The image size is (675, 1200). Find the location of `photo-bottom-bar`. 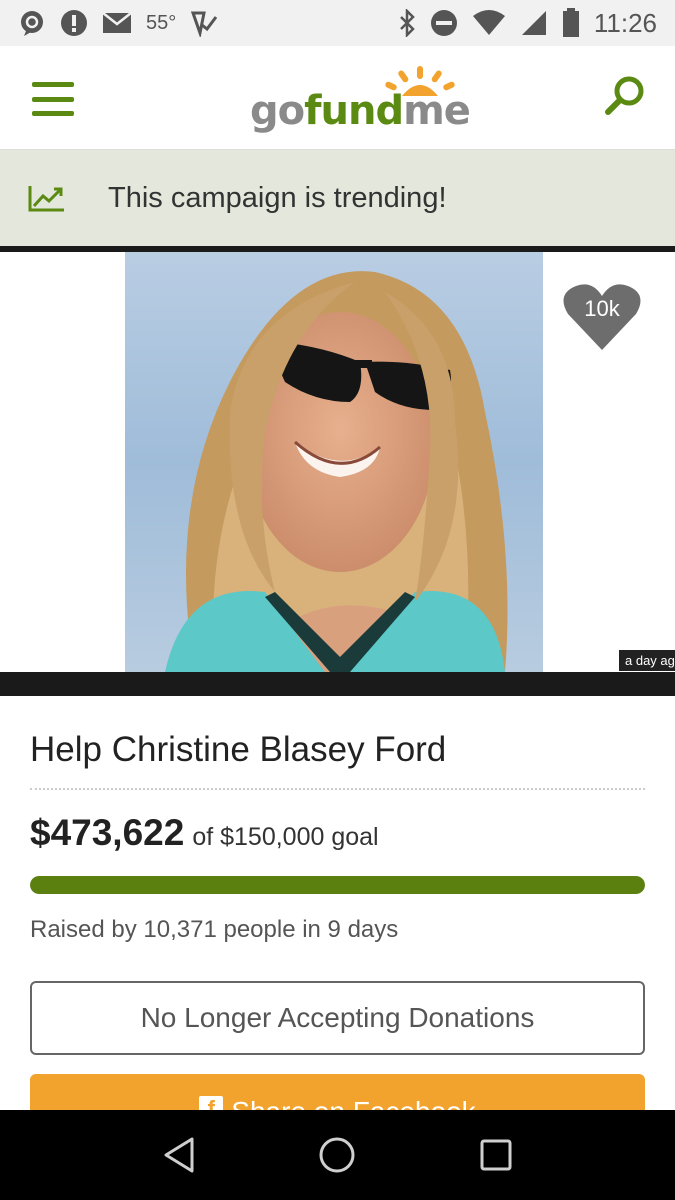

photo-bottom-bar is located at coordinates (337, 684).